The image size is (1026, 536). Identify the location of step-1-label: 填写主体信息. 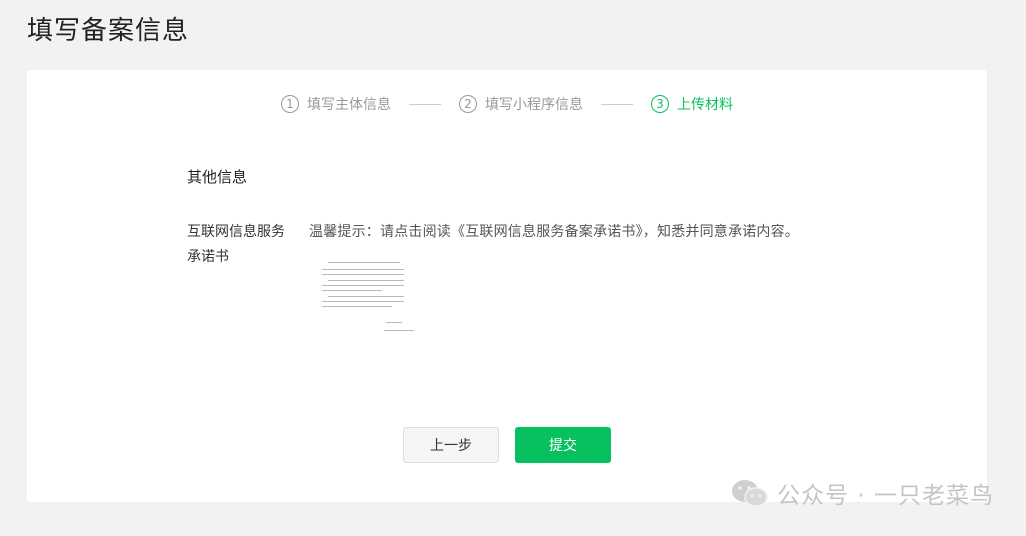
(349, 105).